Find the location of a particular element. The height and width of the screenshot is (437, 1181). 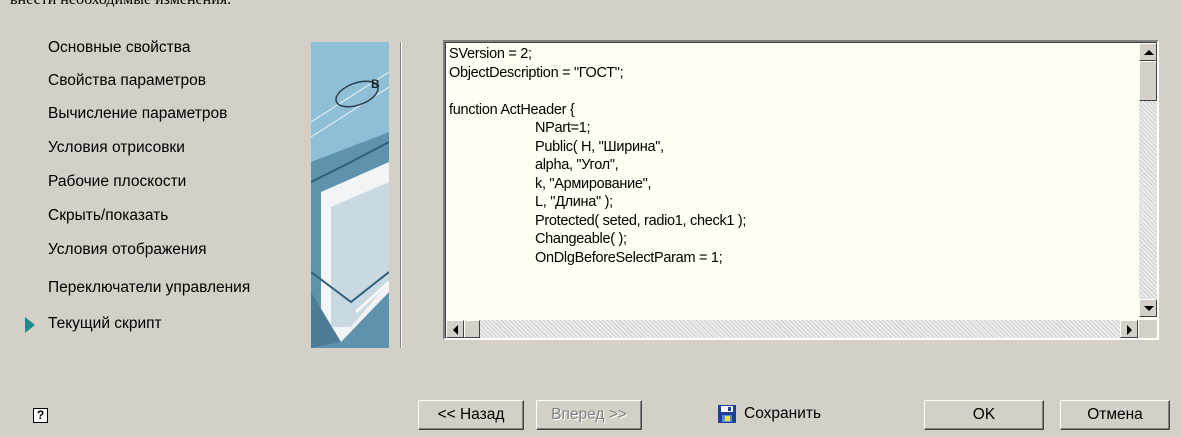

code-line: NPart=1; is located at coordinates (563, 128).